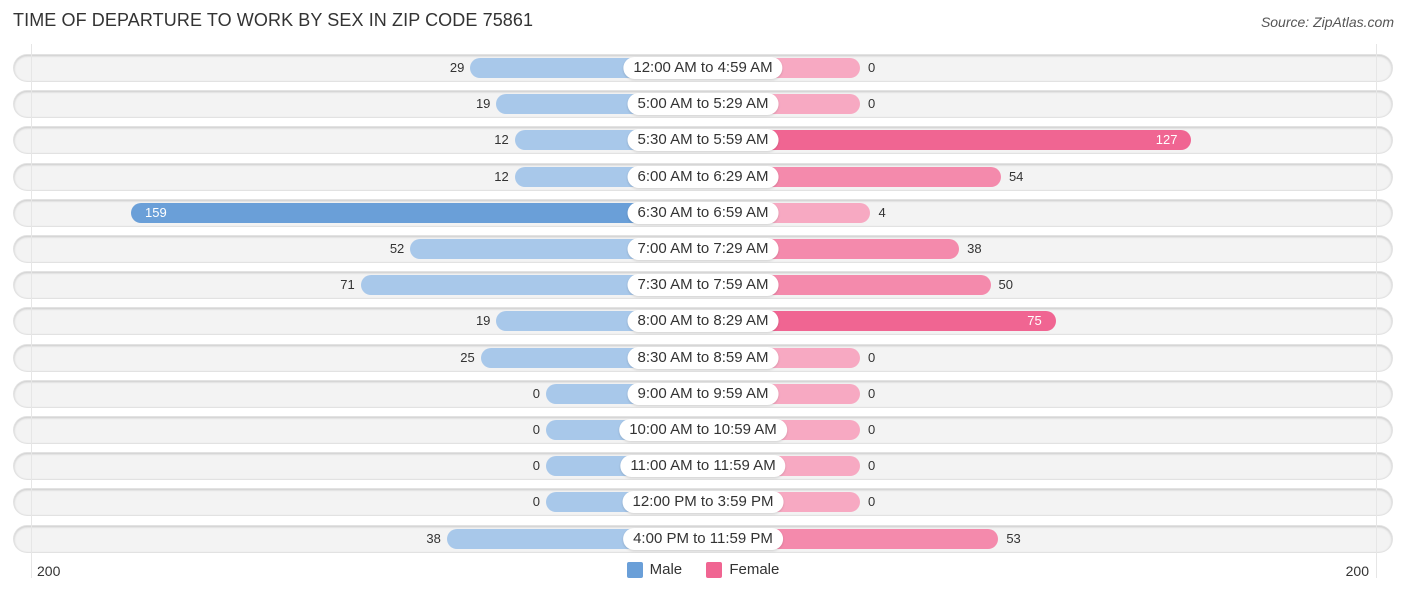 This screenshot has width=1406, height=594. Describe the element at coordinates (754, 569) in the screenshot. I see `legend-label-female: Female` at that location.